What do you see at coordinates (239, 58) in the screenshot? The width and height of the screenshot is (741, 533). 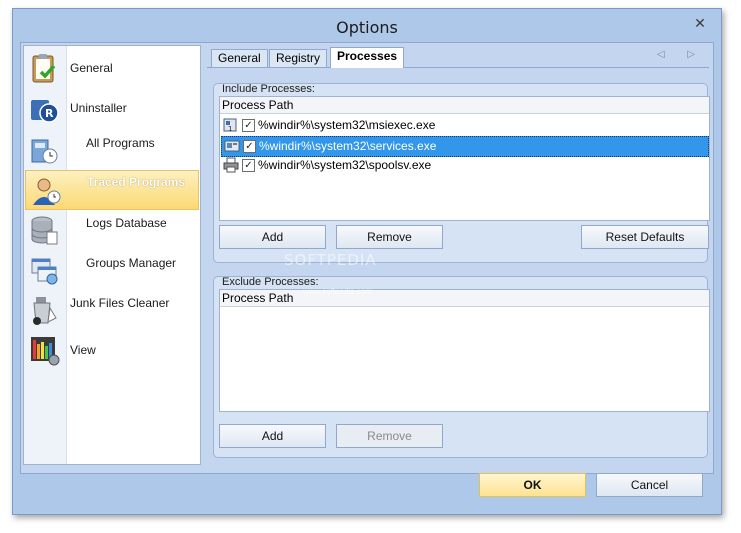 I see `tab-general: General` at bounding box center [239, 58].